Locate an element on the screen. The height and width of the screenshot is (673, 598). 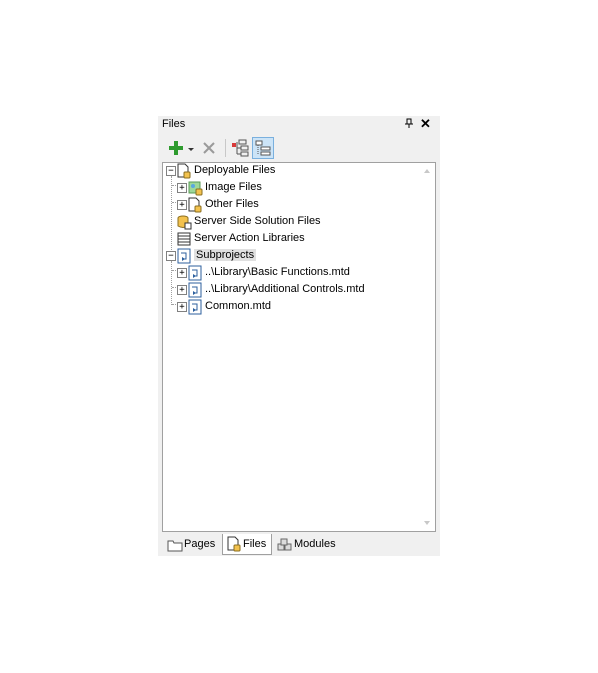
folder-icon is located at coordinates (175, 546).